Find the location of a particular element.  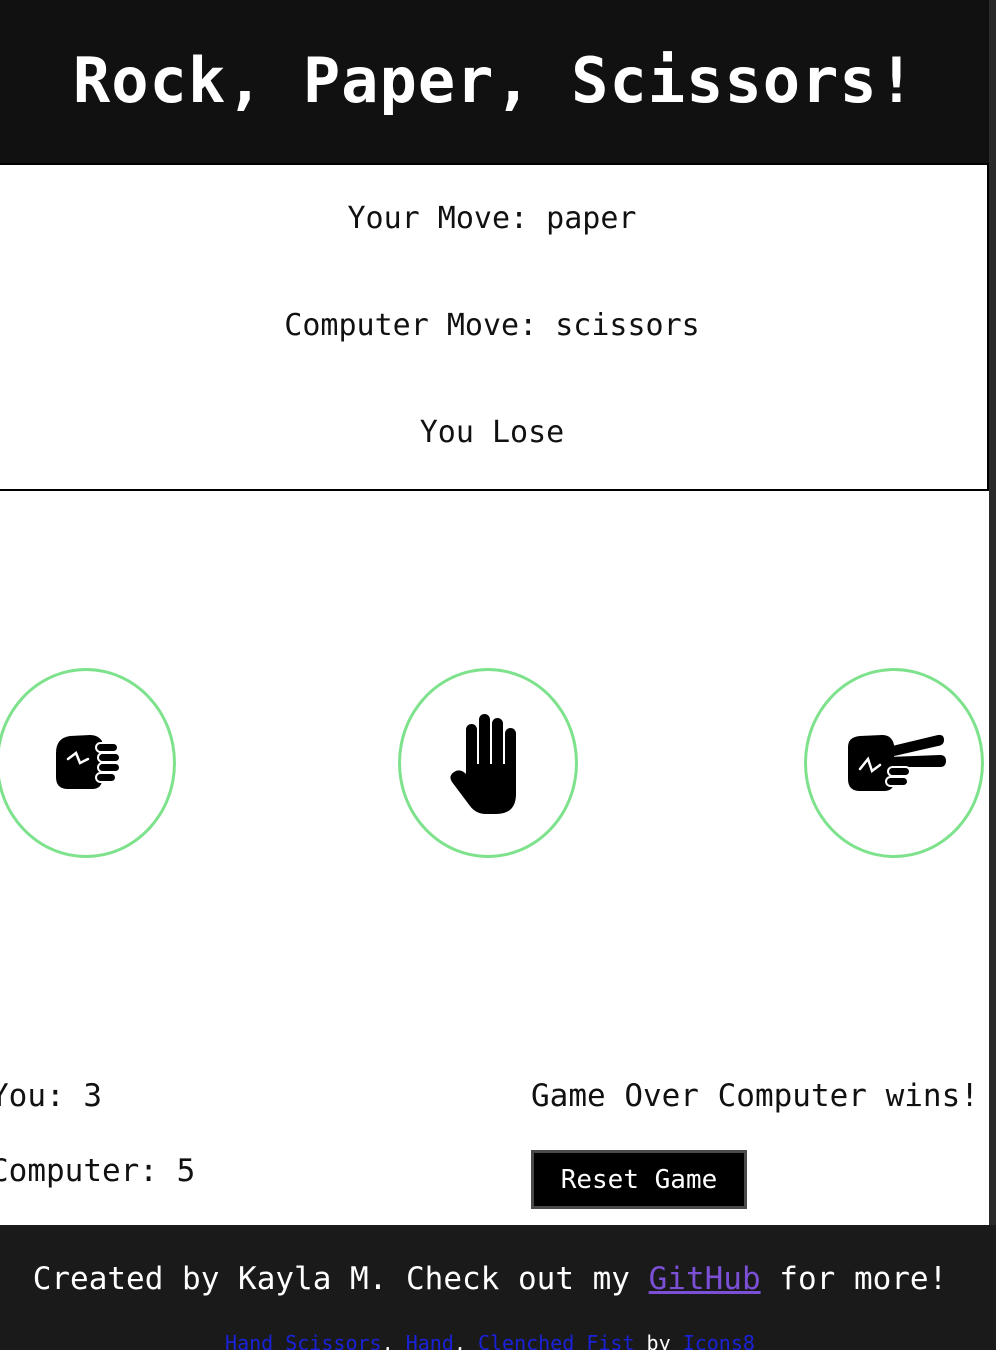

outcome-text: You Lose is located at coordinates (492, 432).